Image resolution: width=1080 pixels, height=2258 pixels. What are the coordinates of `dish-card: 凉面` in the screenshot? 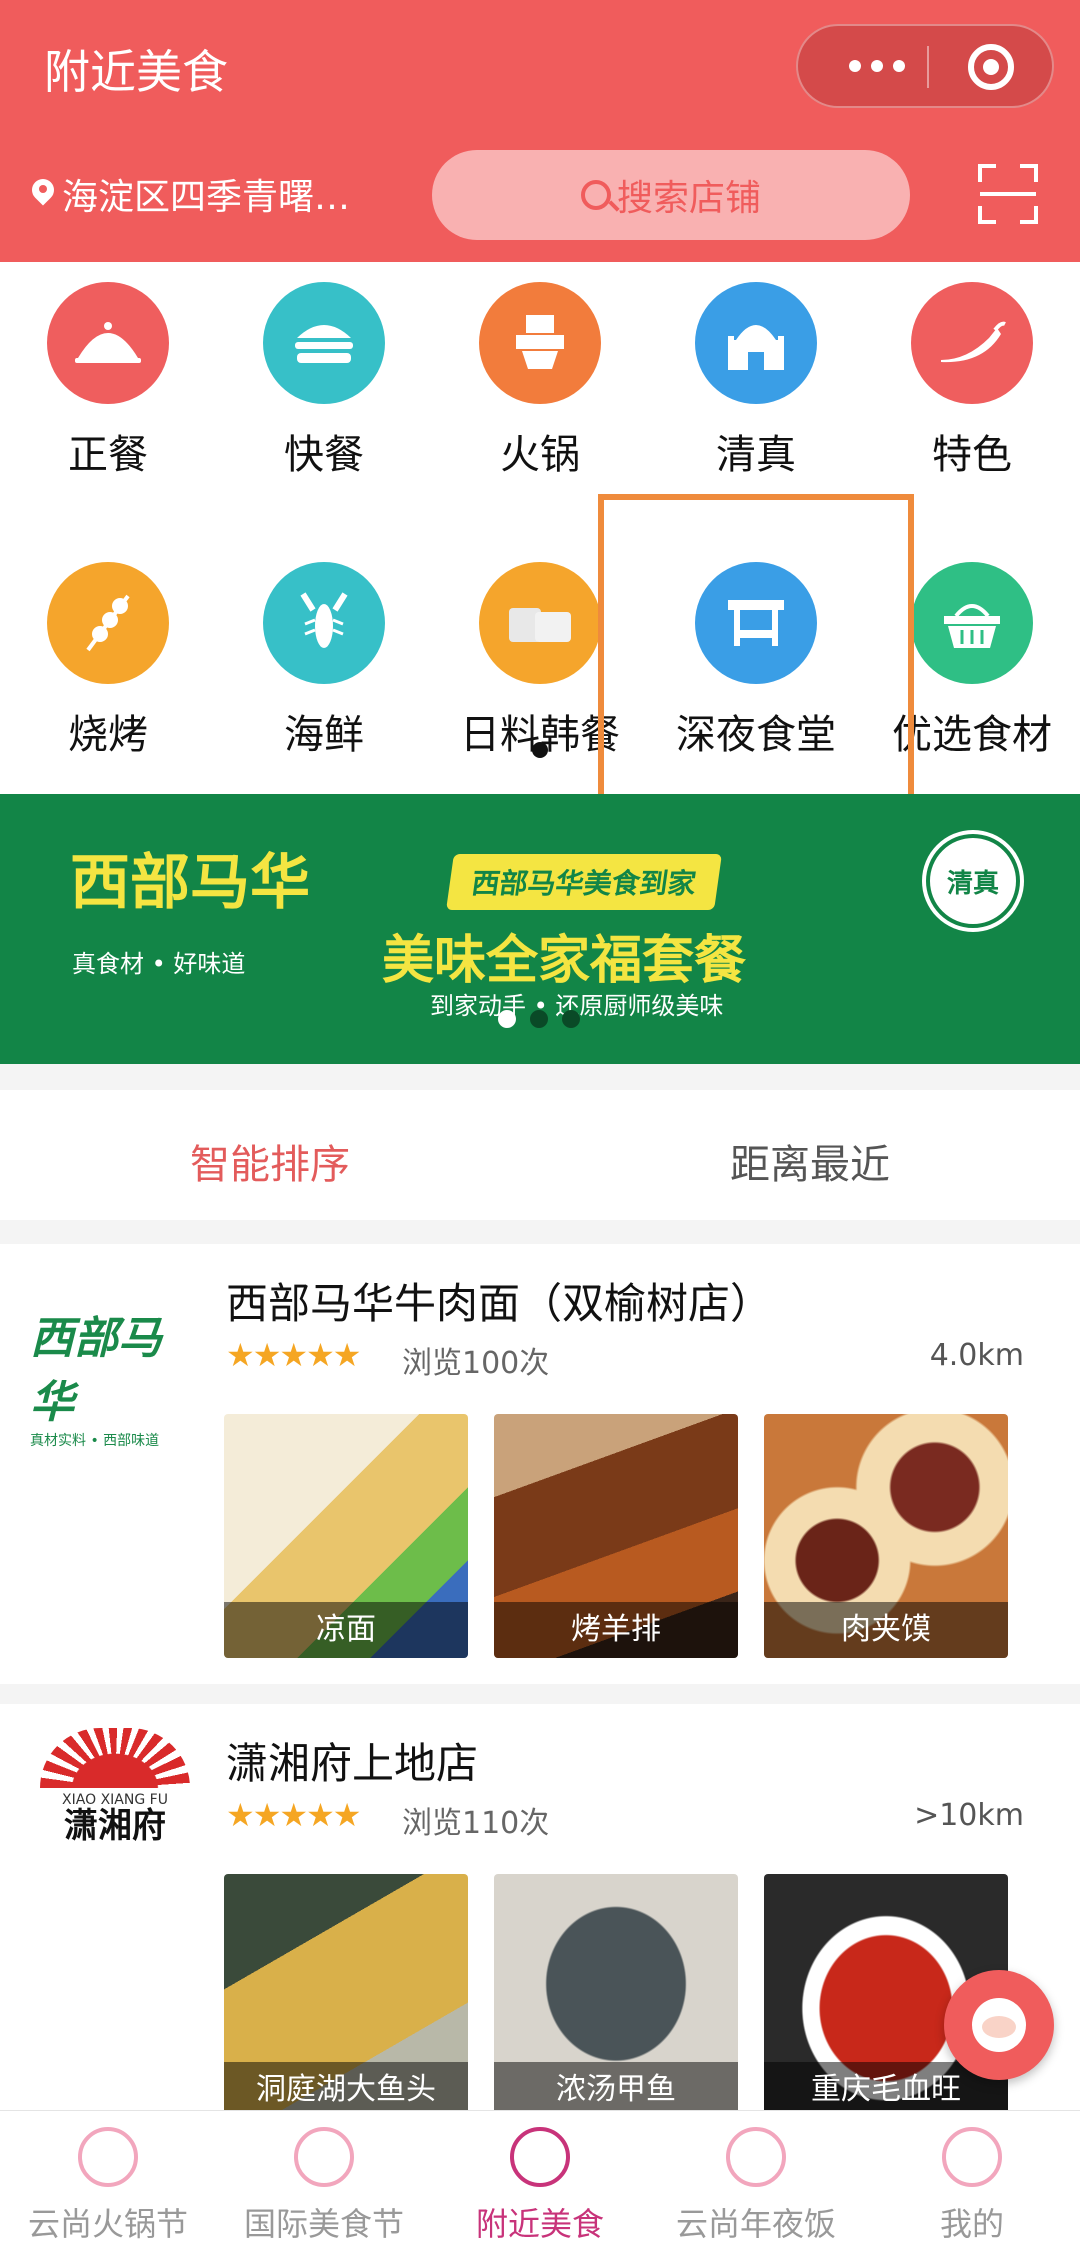 It's located at (346, 1536).